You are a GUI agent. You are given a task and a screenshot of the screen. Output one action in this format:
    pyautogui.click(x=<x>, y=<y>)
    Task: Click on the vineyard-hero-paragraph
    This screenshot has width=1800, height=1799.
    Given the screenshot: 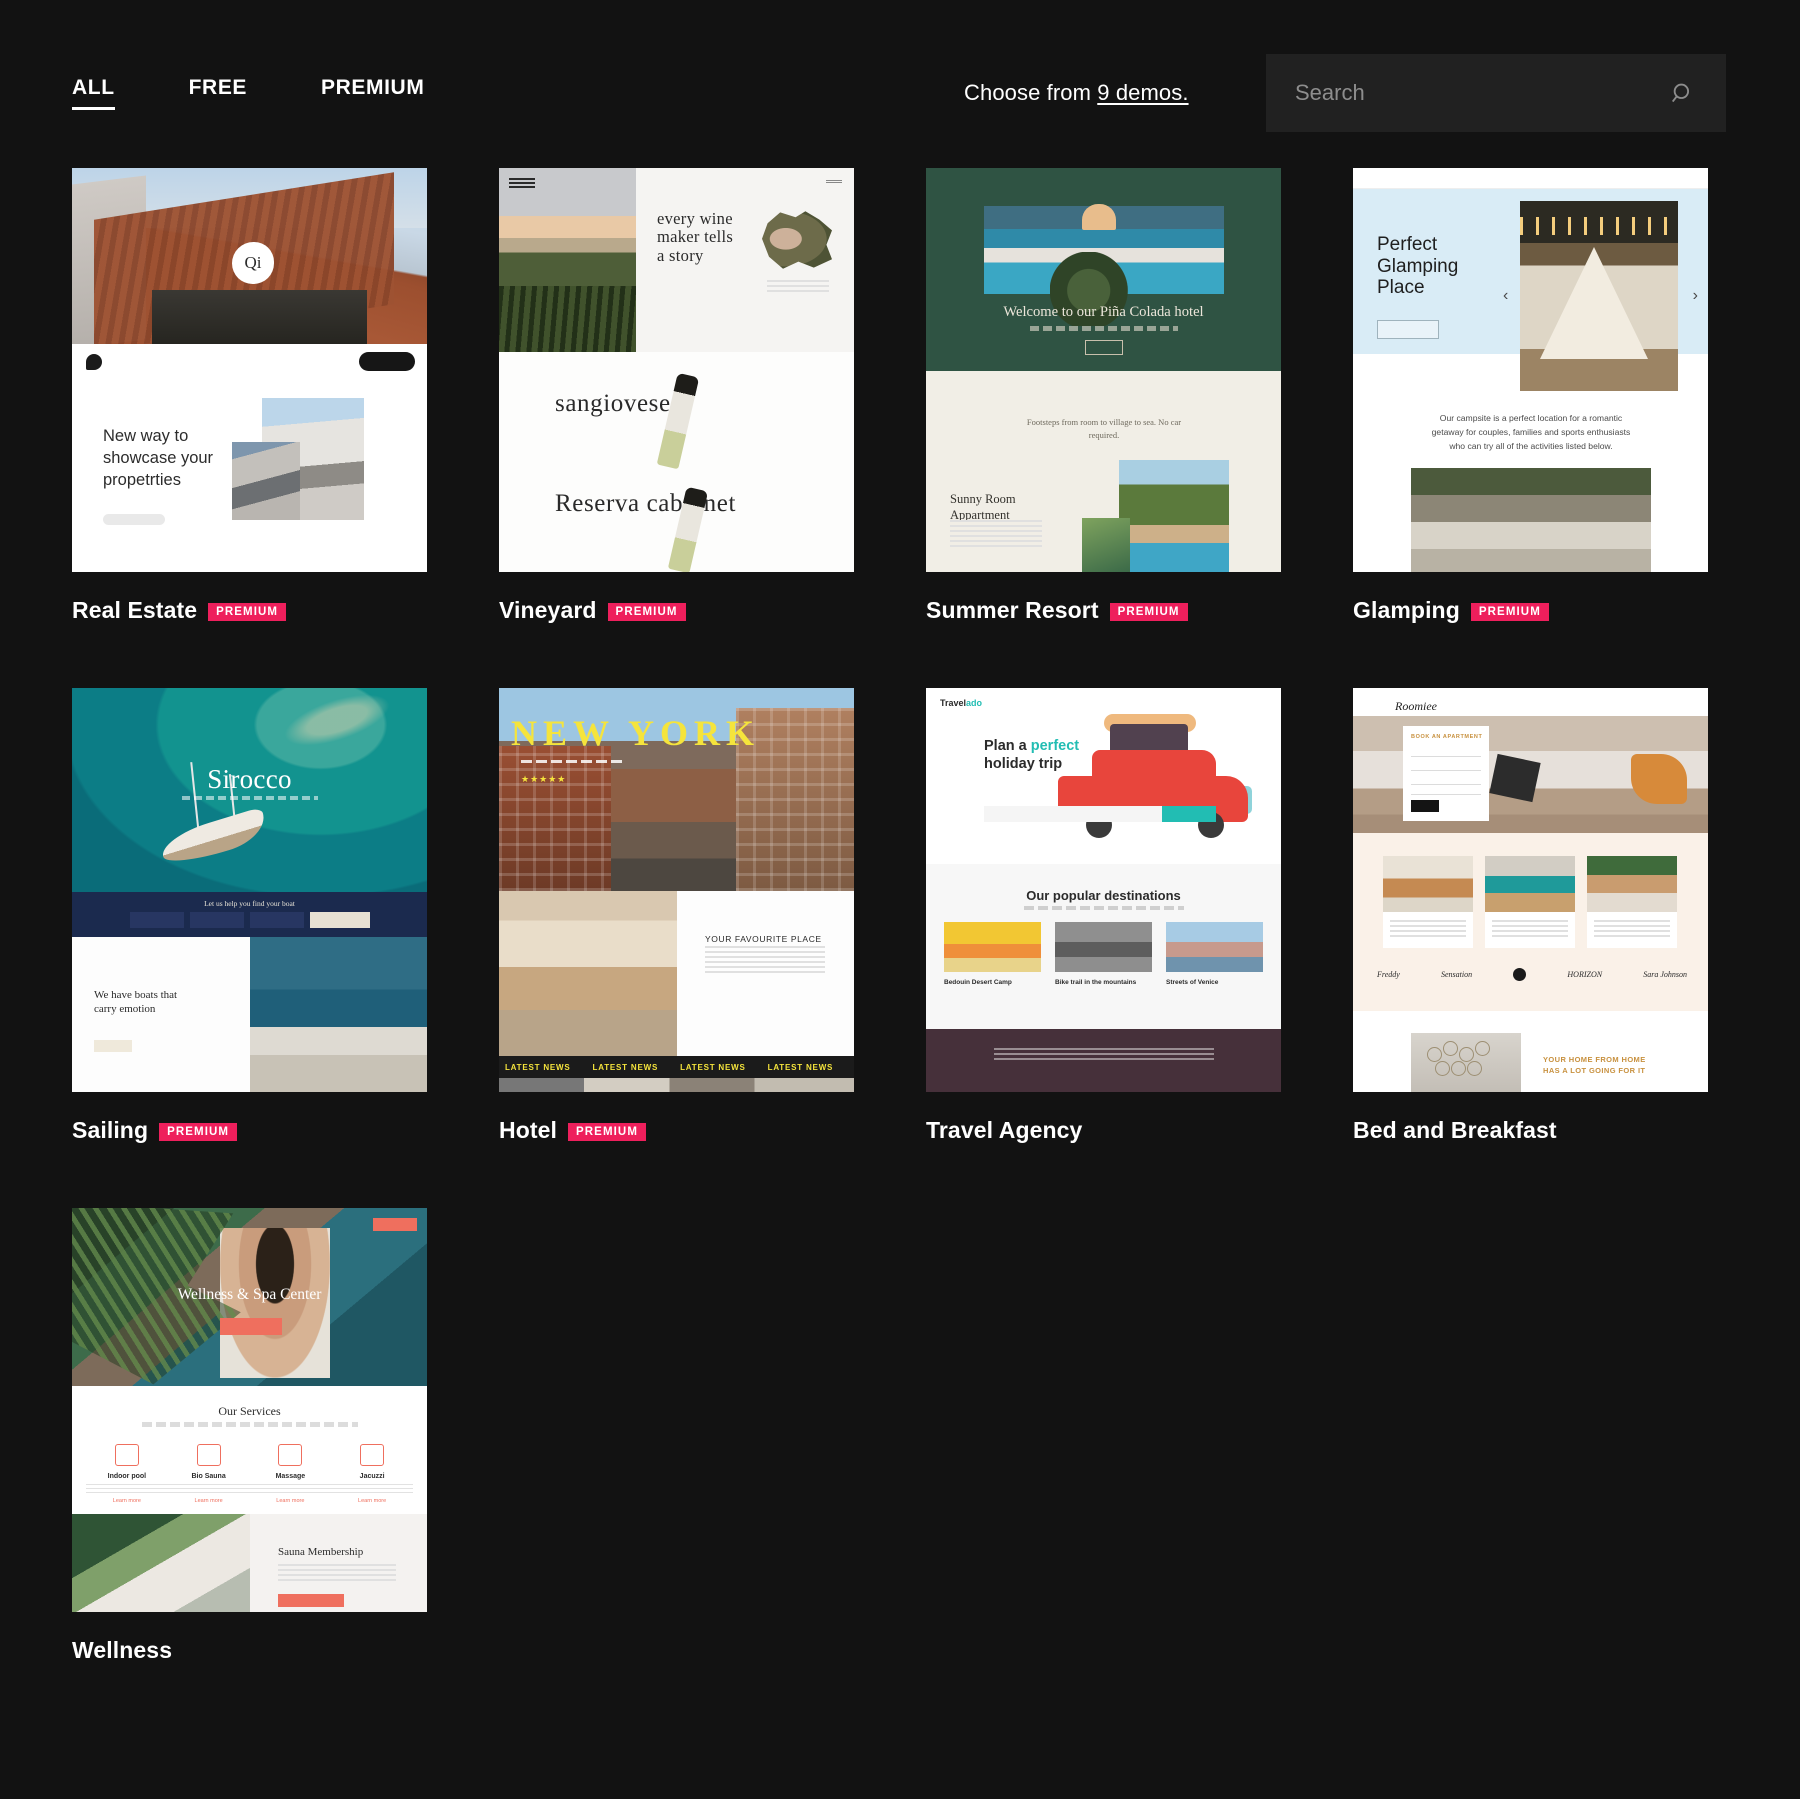 What is the action you would take?
    pyautogui.click(x=798, y=287)
    